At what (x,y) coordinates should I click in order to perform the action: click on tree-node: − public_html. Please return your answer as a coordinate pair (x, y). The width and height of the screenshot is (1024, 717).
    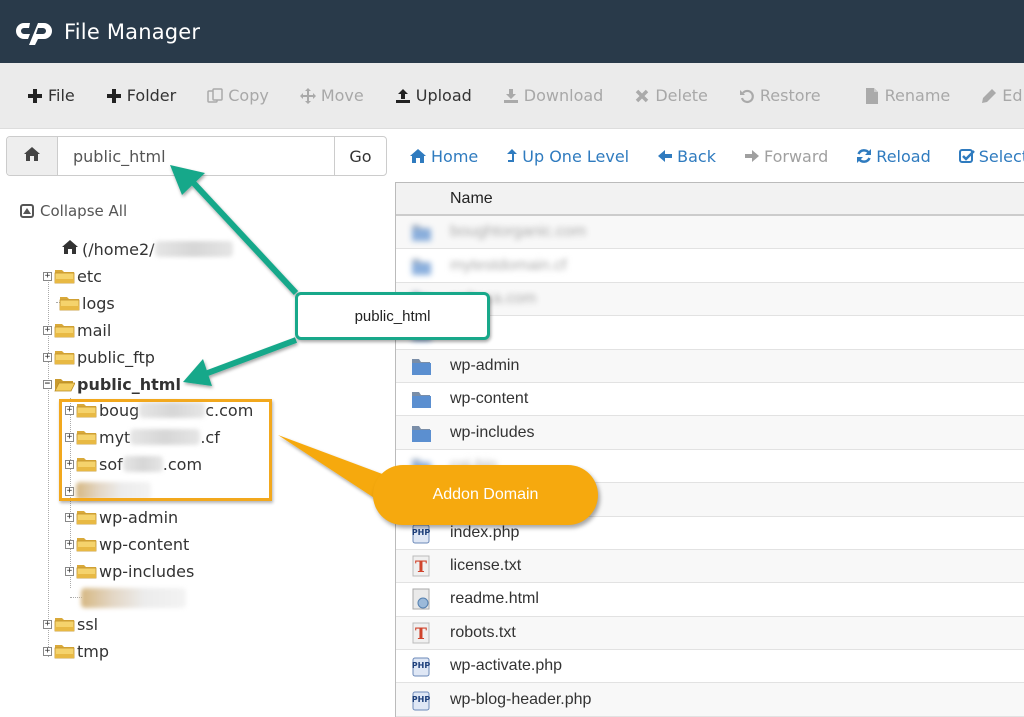
    Looking at the image, I should click on (112, 384).